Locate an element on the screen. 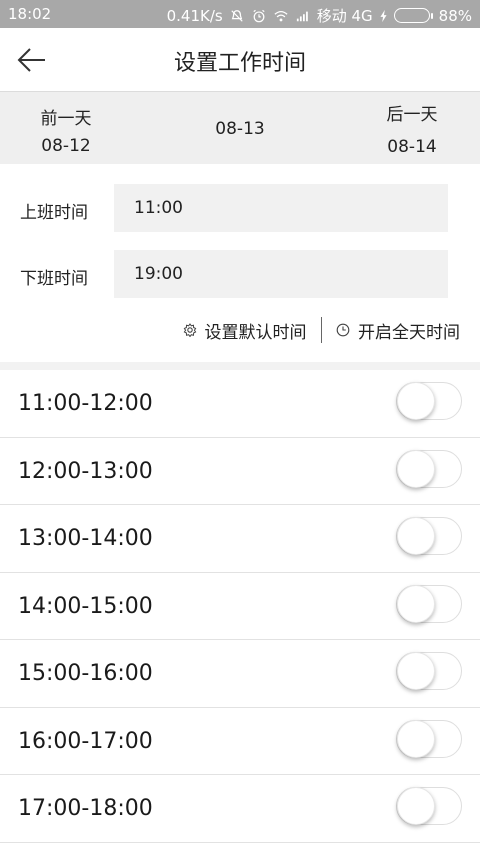 The image size is (480, 853). gear-icon is located at coordinates (189, 330).